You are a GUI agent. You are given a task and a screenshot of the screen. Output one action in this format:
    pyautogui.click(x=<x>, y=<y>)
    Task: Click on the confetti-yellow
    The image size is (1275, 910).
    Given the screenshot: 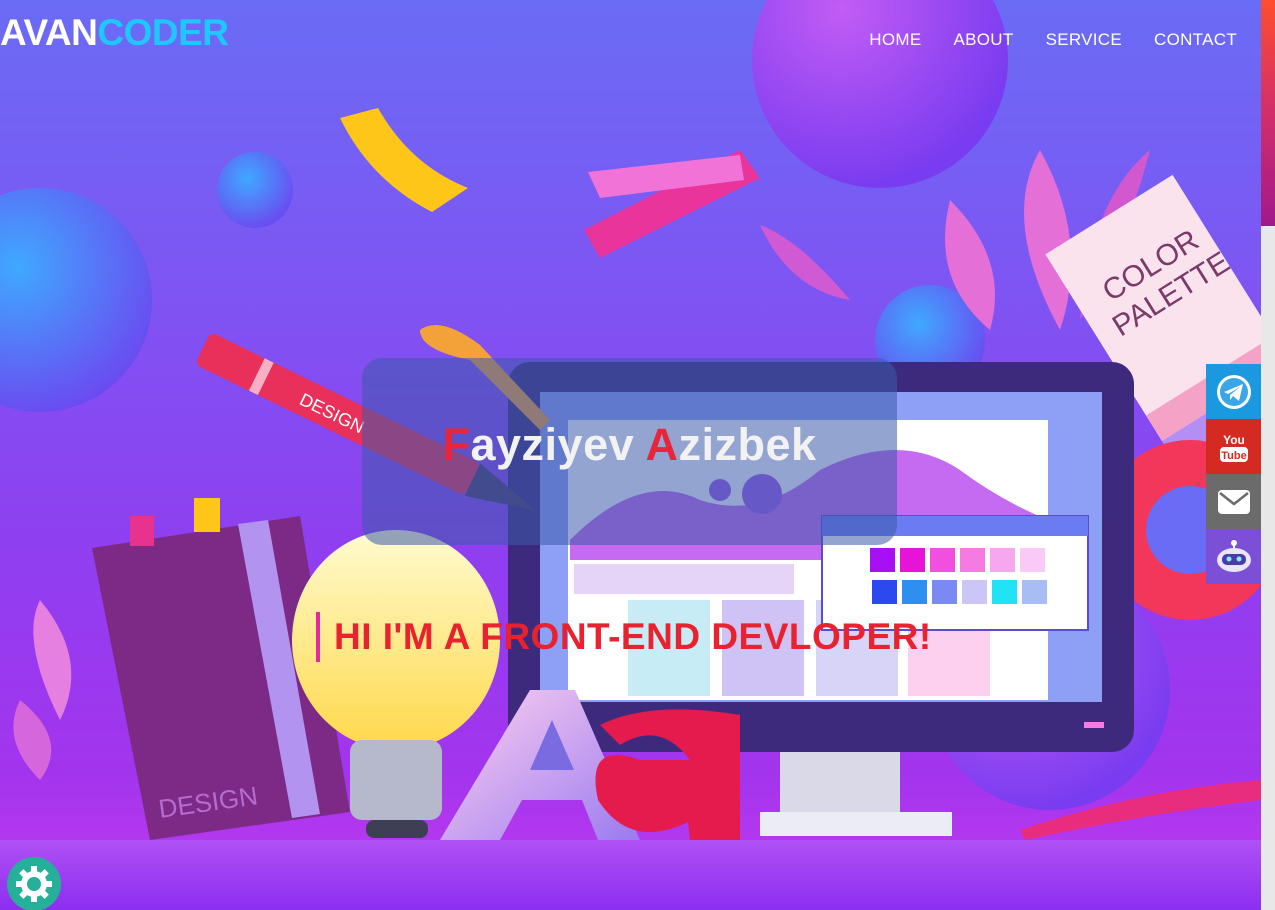 What is the action you would take?
    pyautogui.click(x=404, y=160)
    